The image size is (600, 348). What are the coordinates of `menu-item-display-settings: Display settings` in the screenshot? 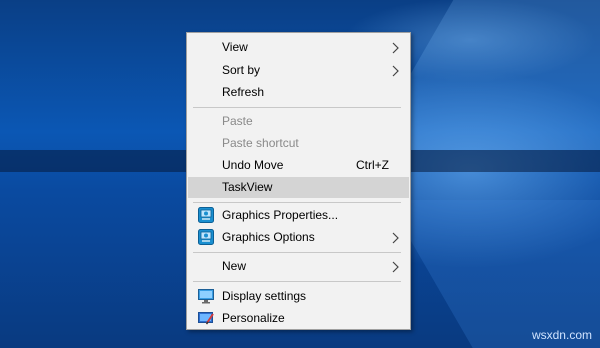 It's located at (298, 296).